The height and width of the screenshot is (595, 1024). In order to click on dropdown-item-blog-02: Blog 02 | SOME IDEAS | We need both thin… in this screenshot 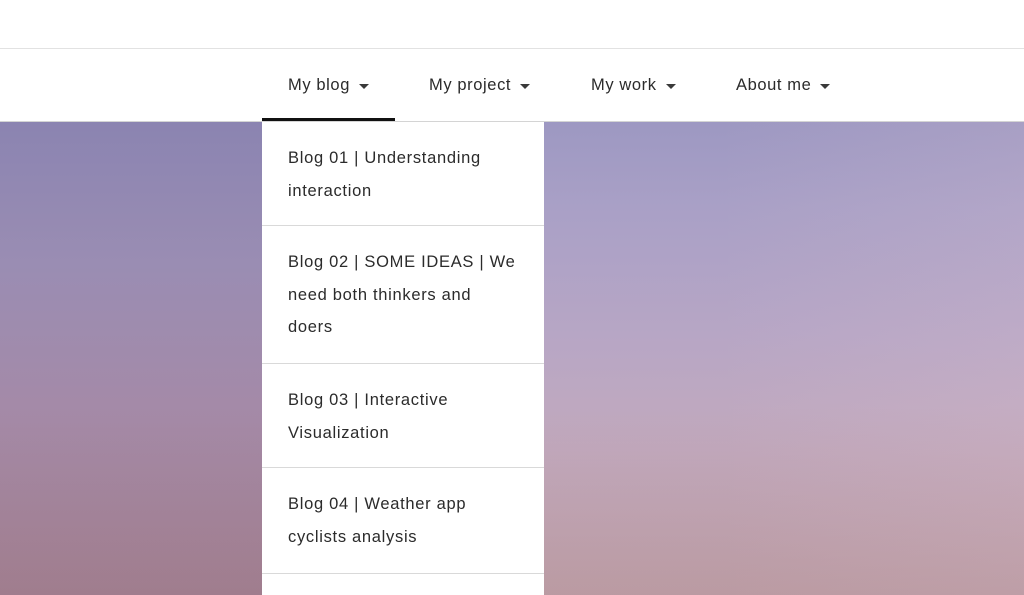, I will do `click(403, 295)`.